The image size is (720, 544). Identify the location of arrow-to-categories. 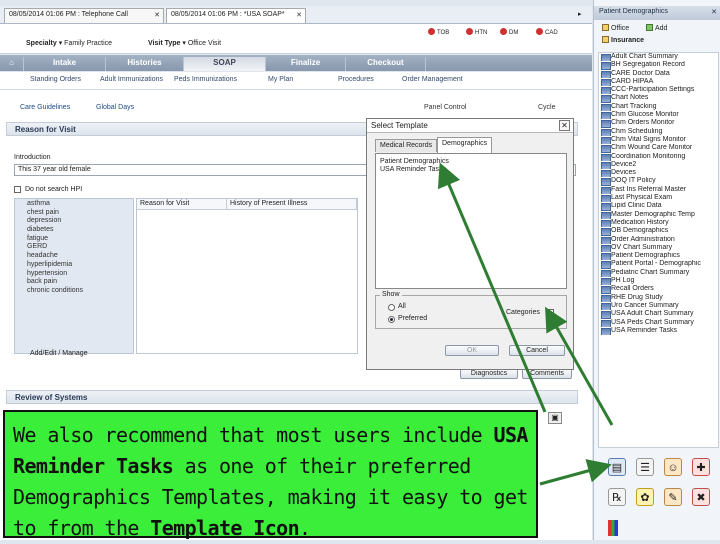
(579, 366).